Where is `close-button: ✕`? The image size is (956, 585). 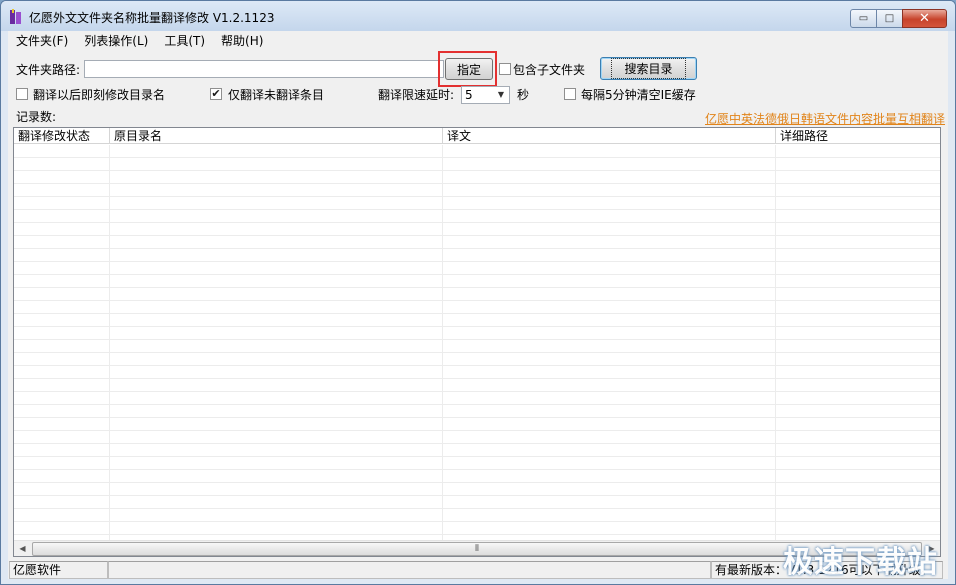 close-button: ✕ is located at coordinates (924, 18).